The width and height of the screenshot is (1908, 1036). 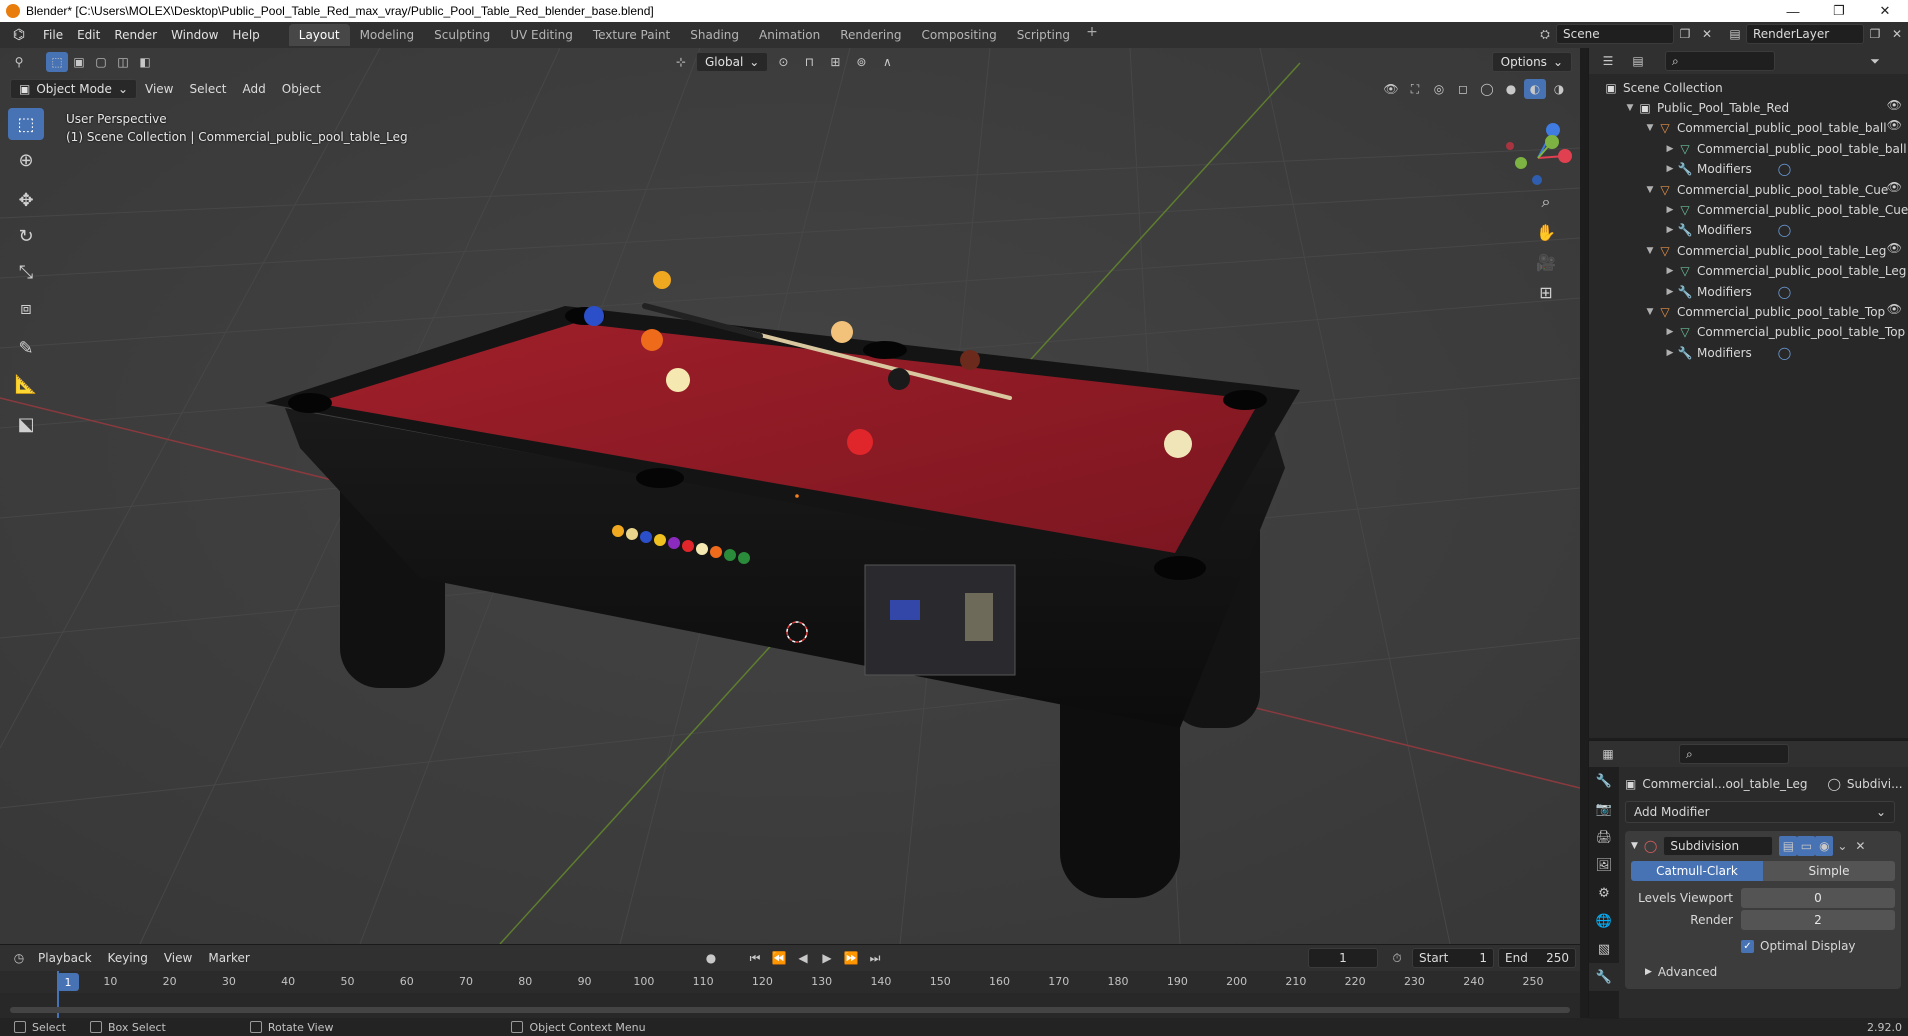 I want to click on pan-hand-icon: ✋, so click(x=1546, y=232).